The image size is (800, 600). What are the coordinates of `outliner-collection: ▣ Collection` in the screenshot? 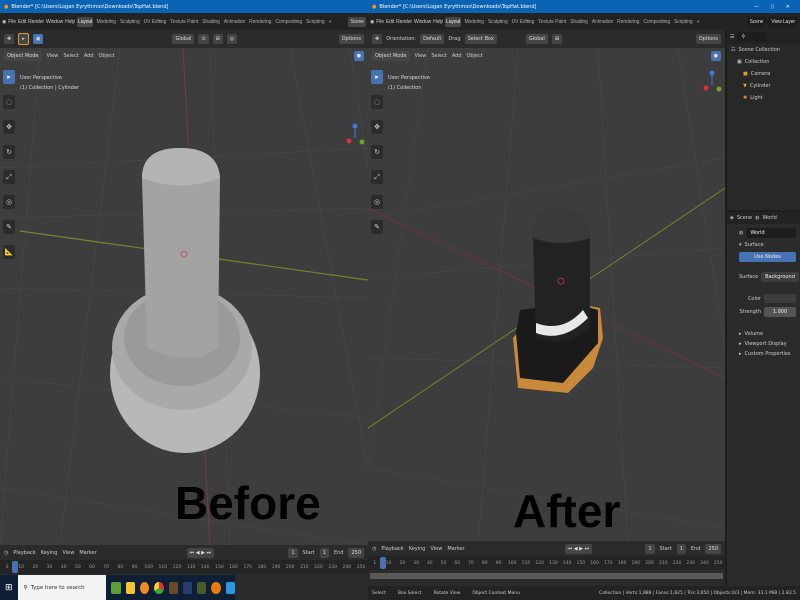 It's located at (763, 62).